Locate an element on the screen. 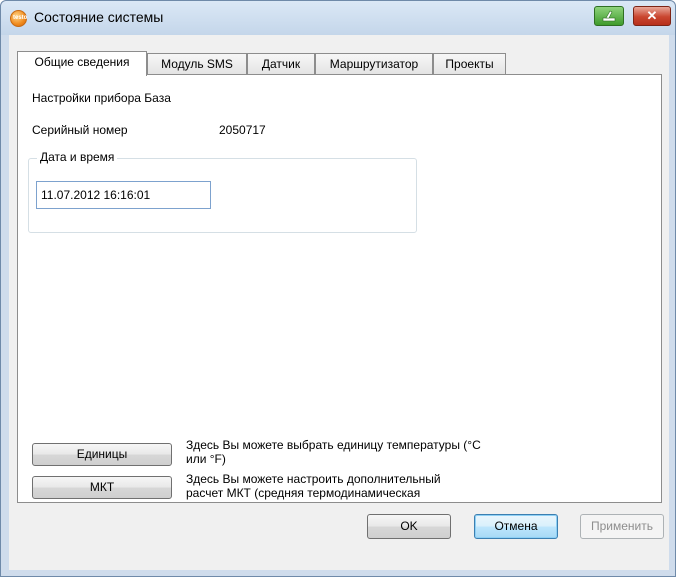 The image size is (676, 577). apply-button: Применить is located at coordinates (622, 526).